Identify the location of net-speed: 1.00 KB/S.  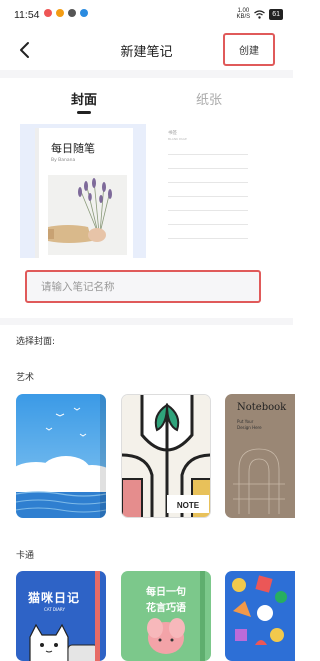
(244, 14).